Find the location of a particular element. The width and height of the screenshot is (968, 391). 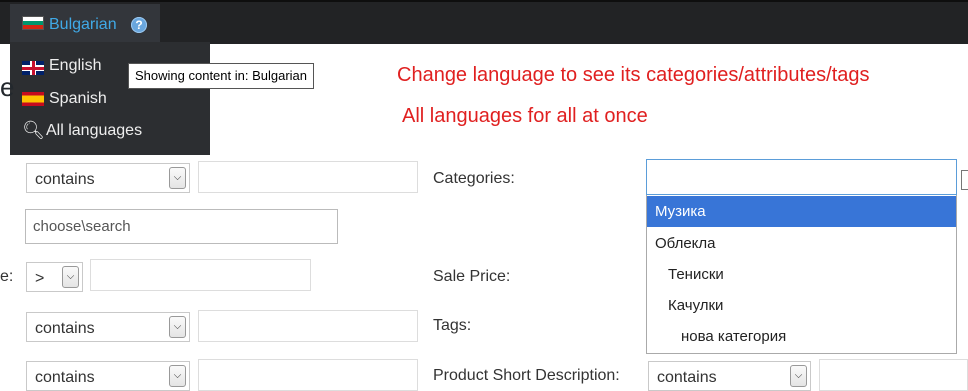

short-description-operator-select: contains ⌵ is located at coordinates (729, 376).